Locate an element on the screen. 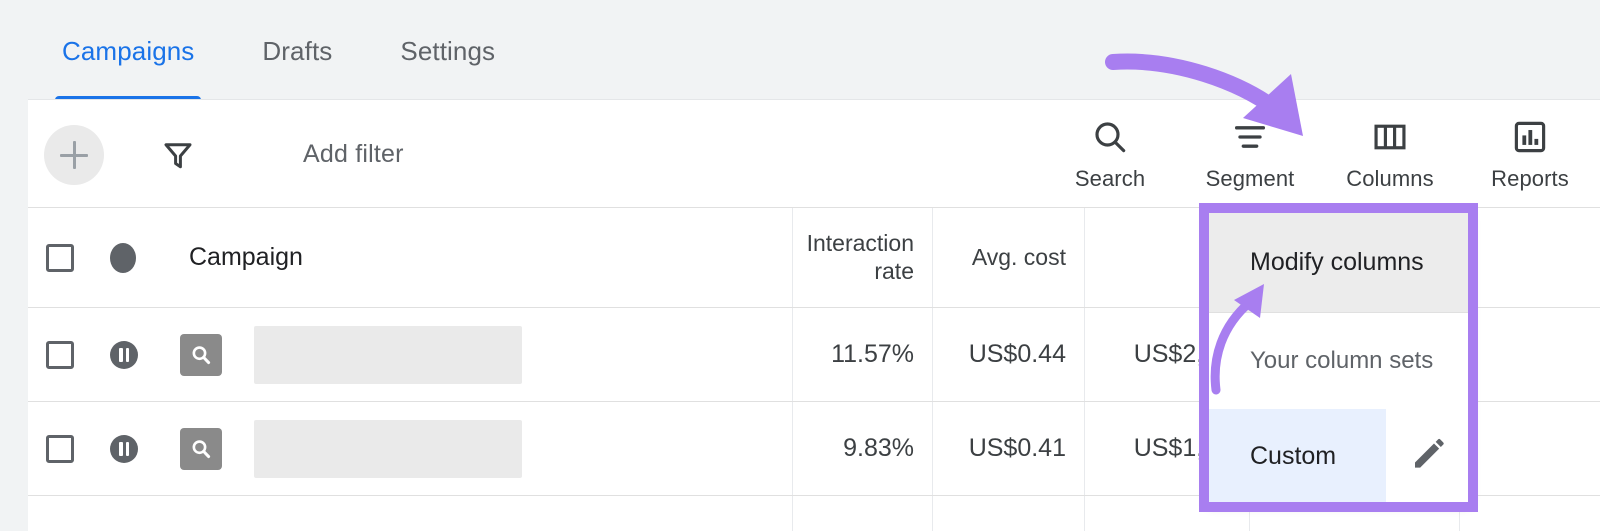 This screenshot has height=531, width=1600. row-avg-cost: US$0.41 is located at coordinates (1009, 448).